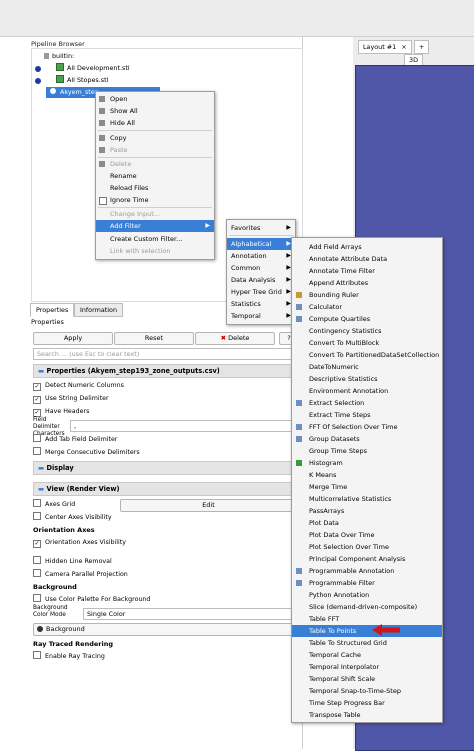 The height and width of the screenshot is (751, 474). I want to click on background-color-button: Background, so click(164, 629).